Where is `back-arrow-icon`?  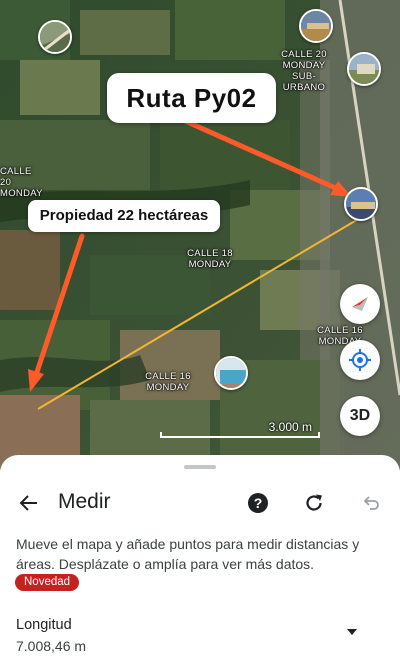
back-arrow-icon is located at coordinates (28, 503).